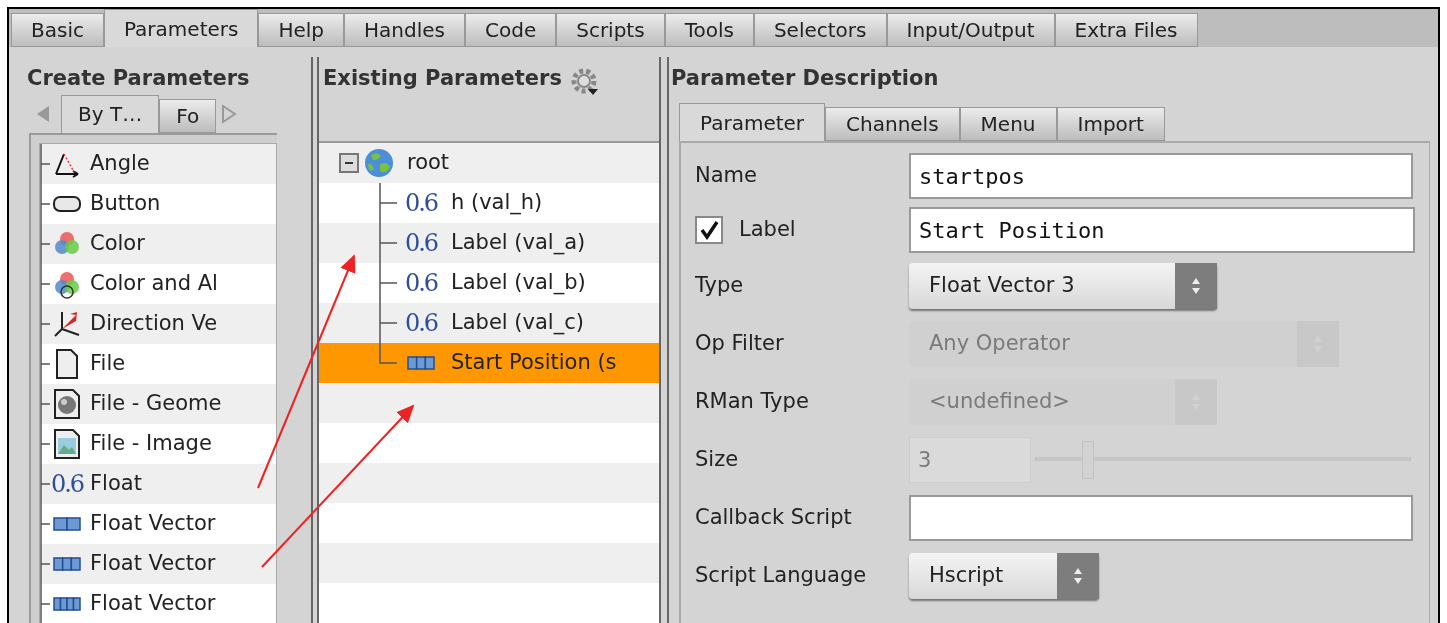 This screenshot has width=1447, height=623. Describe the element at coordinates (67, 363) in the screenshot. I see `file-icon` at that location.